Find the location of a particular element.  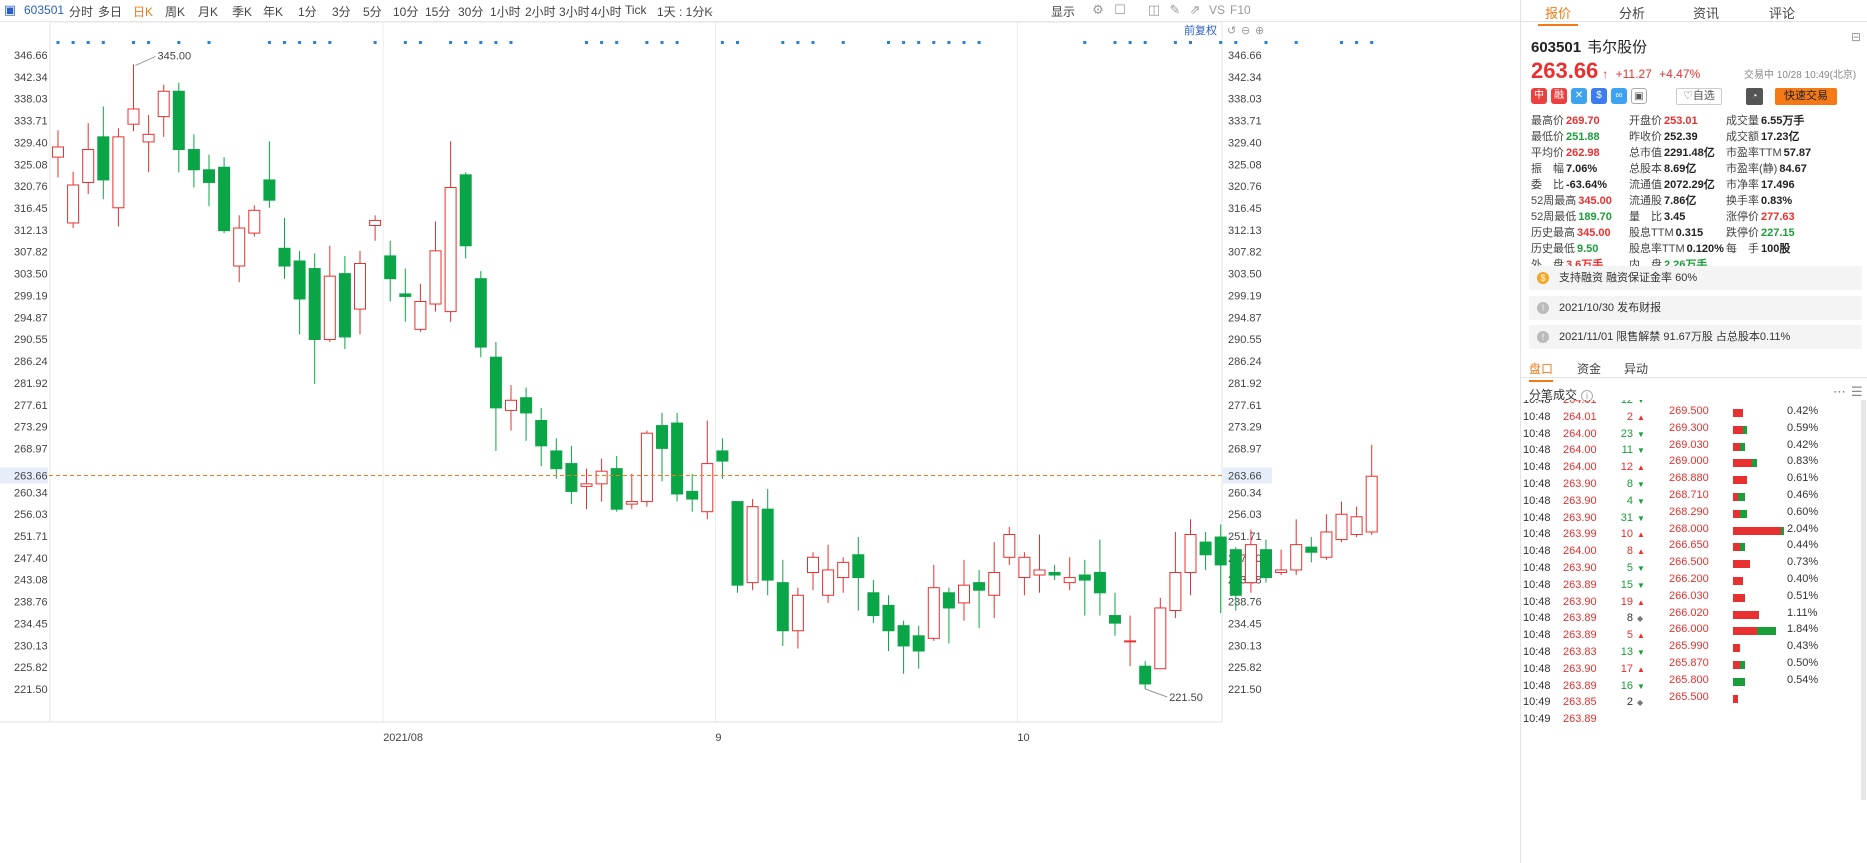

depth-subtab: 资金 is located at coordinates (1589, 368).